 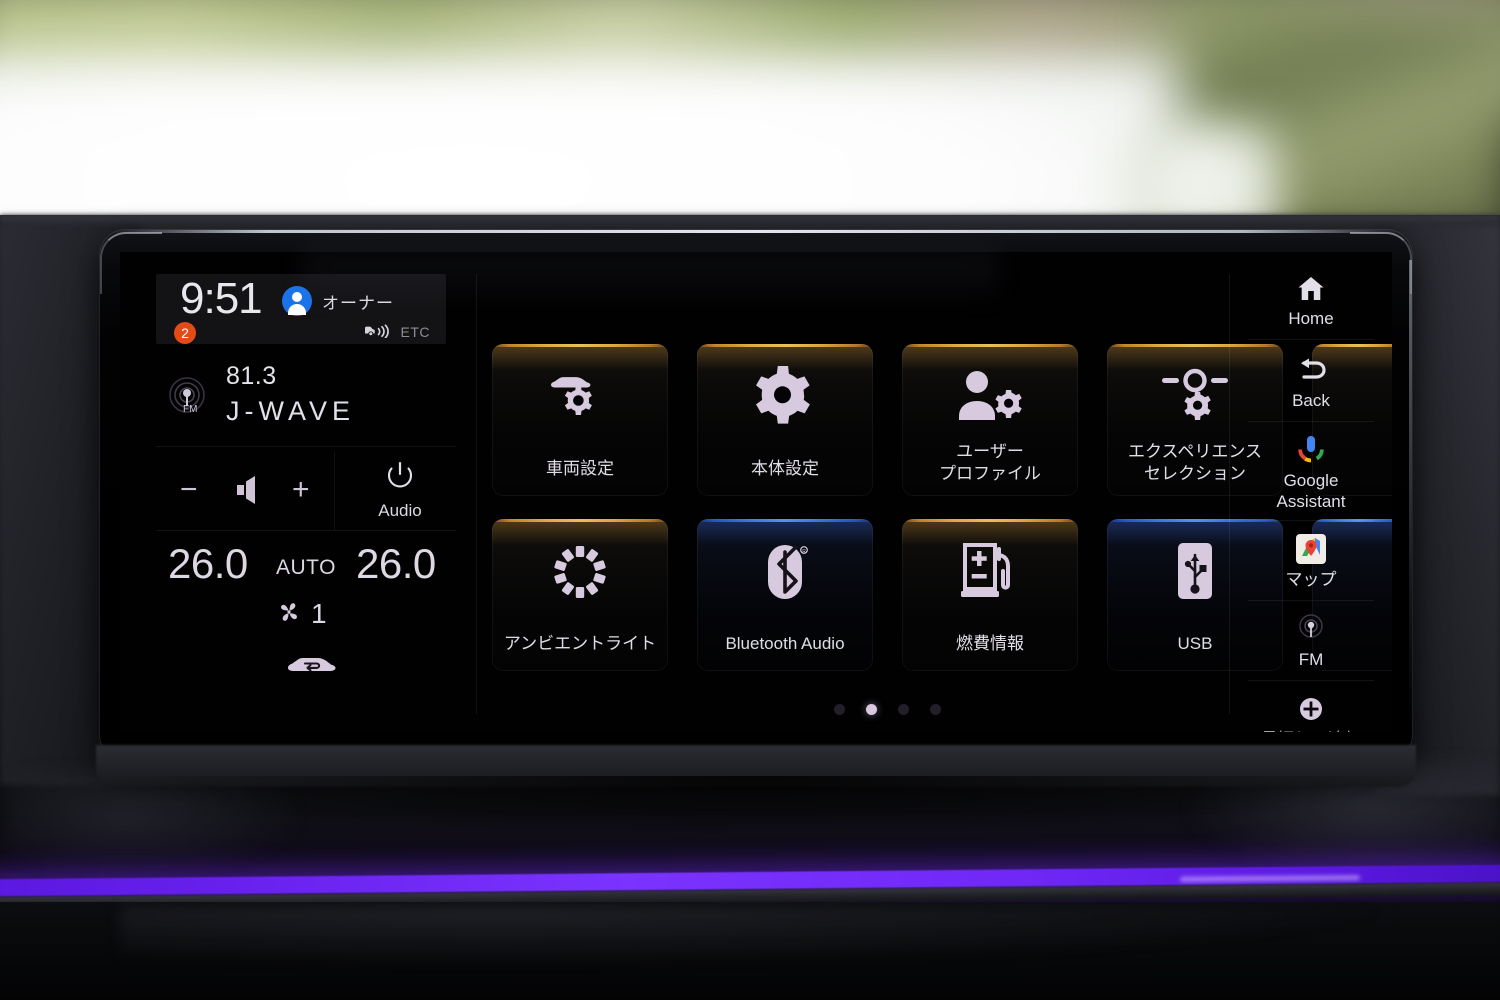 I want to click on tile-system-settings: 本体設定, so click(x=785, y=420).